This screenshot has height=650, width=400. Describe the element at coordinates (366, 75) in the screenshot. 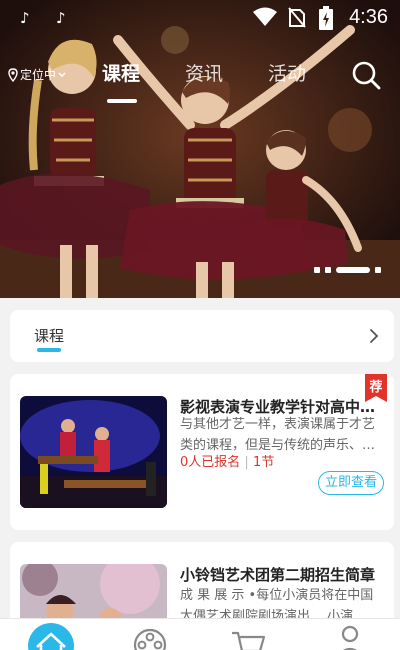

I see `search-icon` at that location.